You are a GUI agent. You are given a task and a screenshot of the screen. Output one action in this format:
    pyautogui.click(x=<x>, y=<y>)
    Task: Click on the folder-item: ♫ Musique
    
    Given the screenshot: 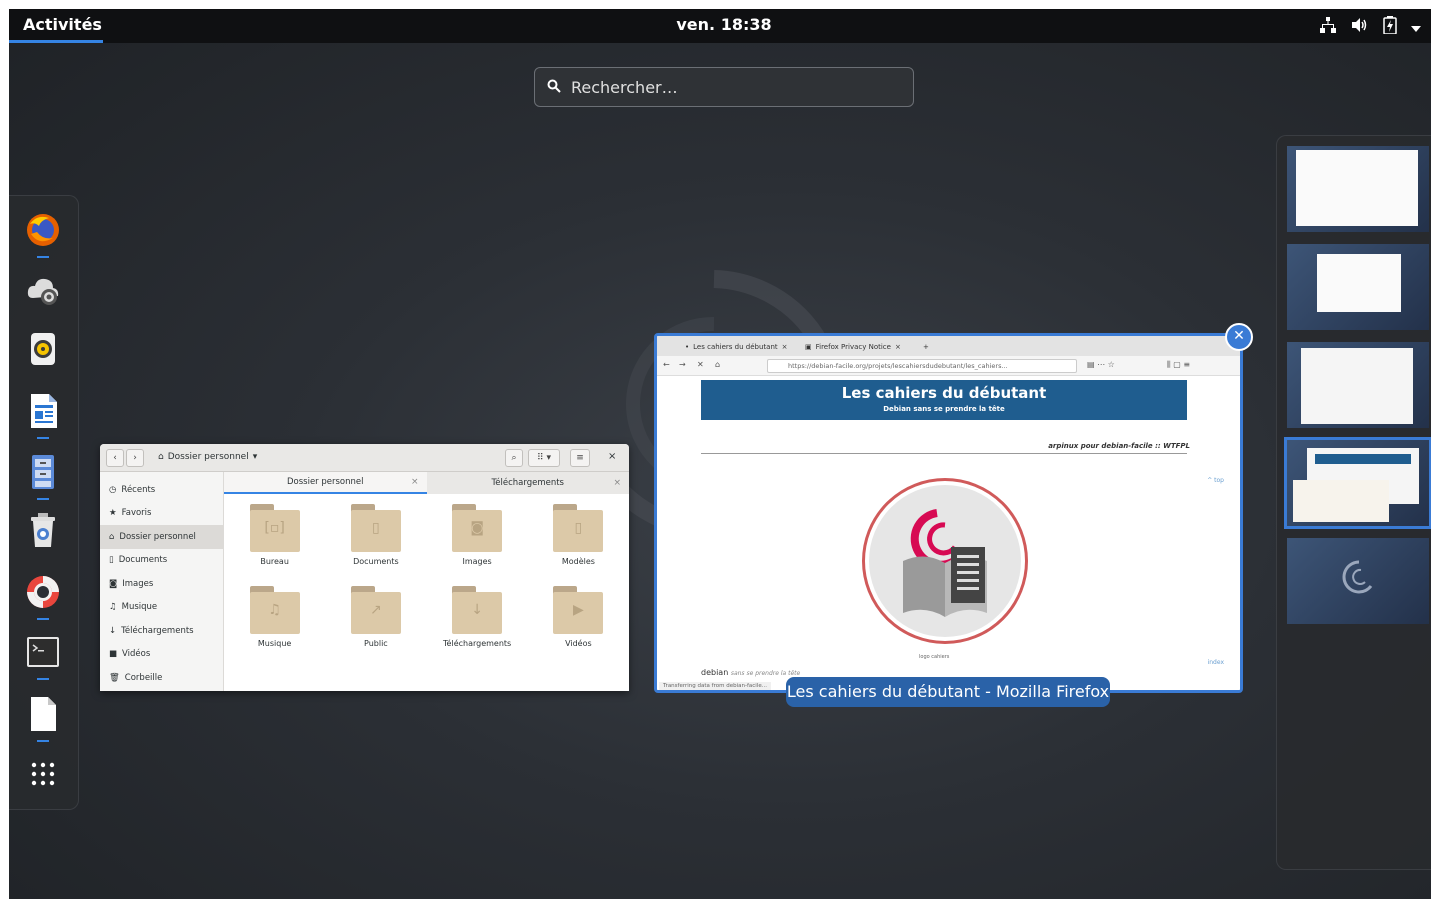 What is the action you would take?
    pyautogui.click(x=274, y=627)
    